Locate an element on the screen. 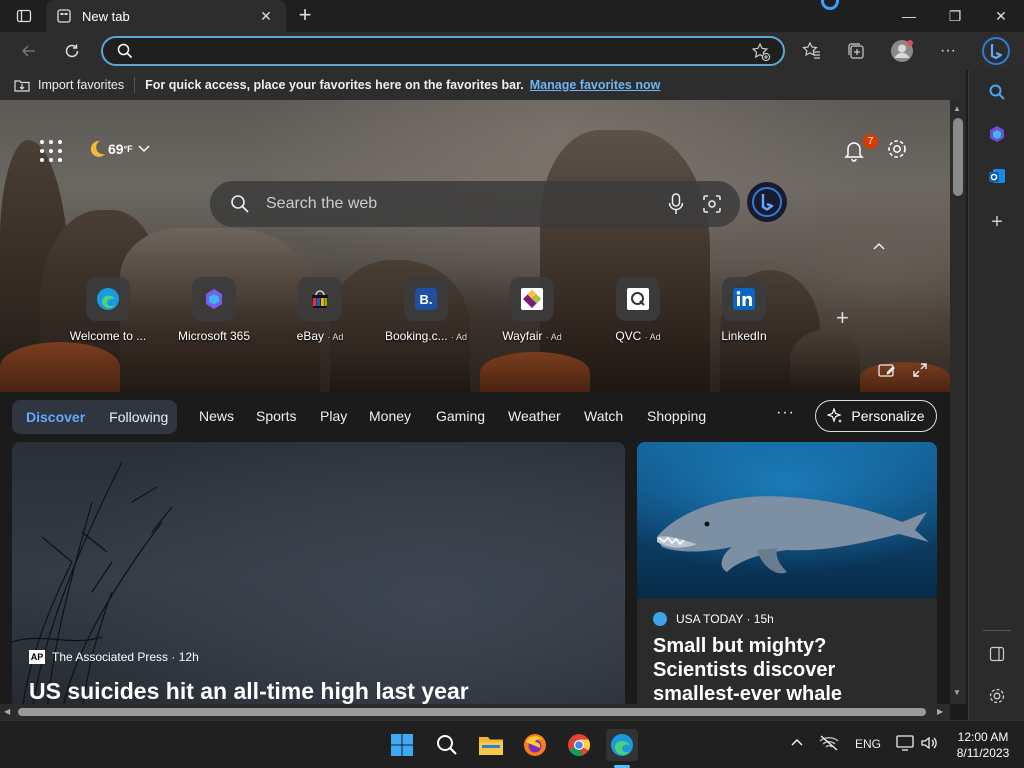  weather-temperature: 69 is located at coordinates (116, 149).